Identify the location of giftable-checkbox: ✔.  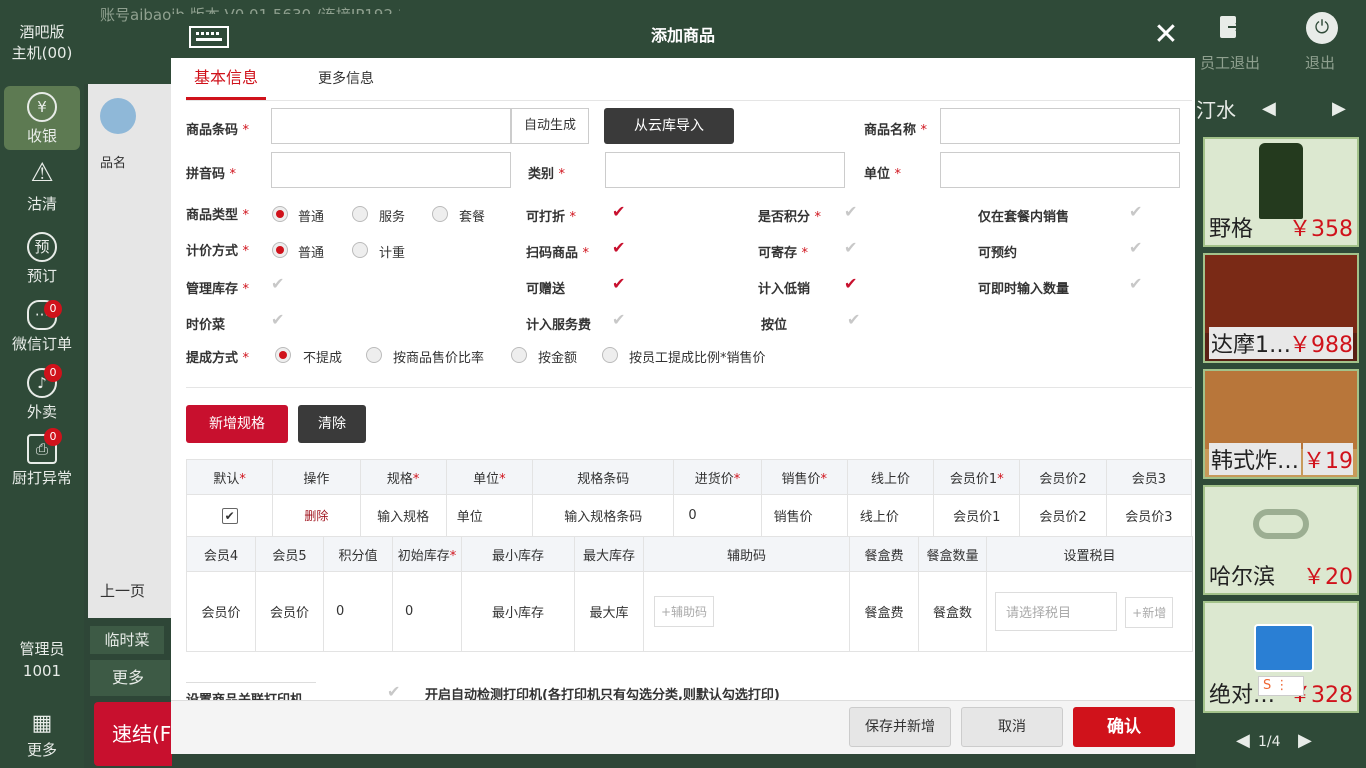
(622, 284).